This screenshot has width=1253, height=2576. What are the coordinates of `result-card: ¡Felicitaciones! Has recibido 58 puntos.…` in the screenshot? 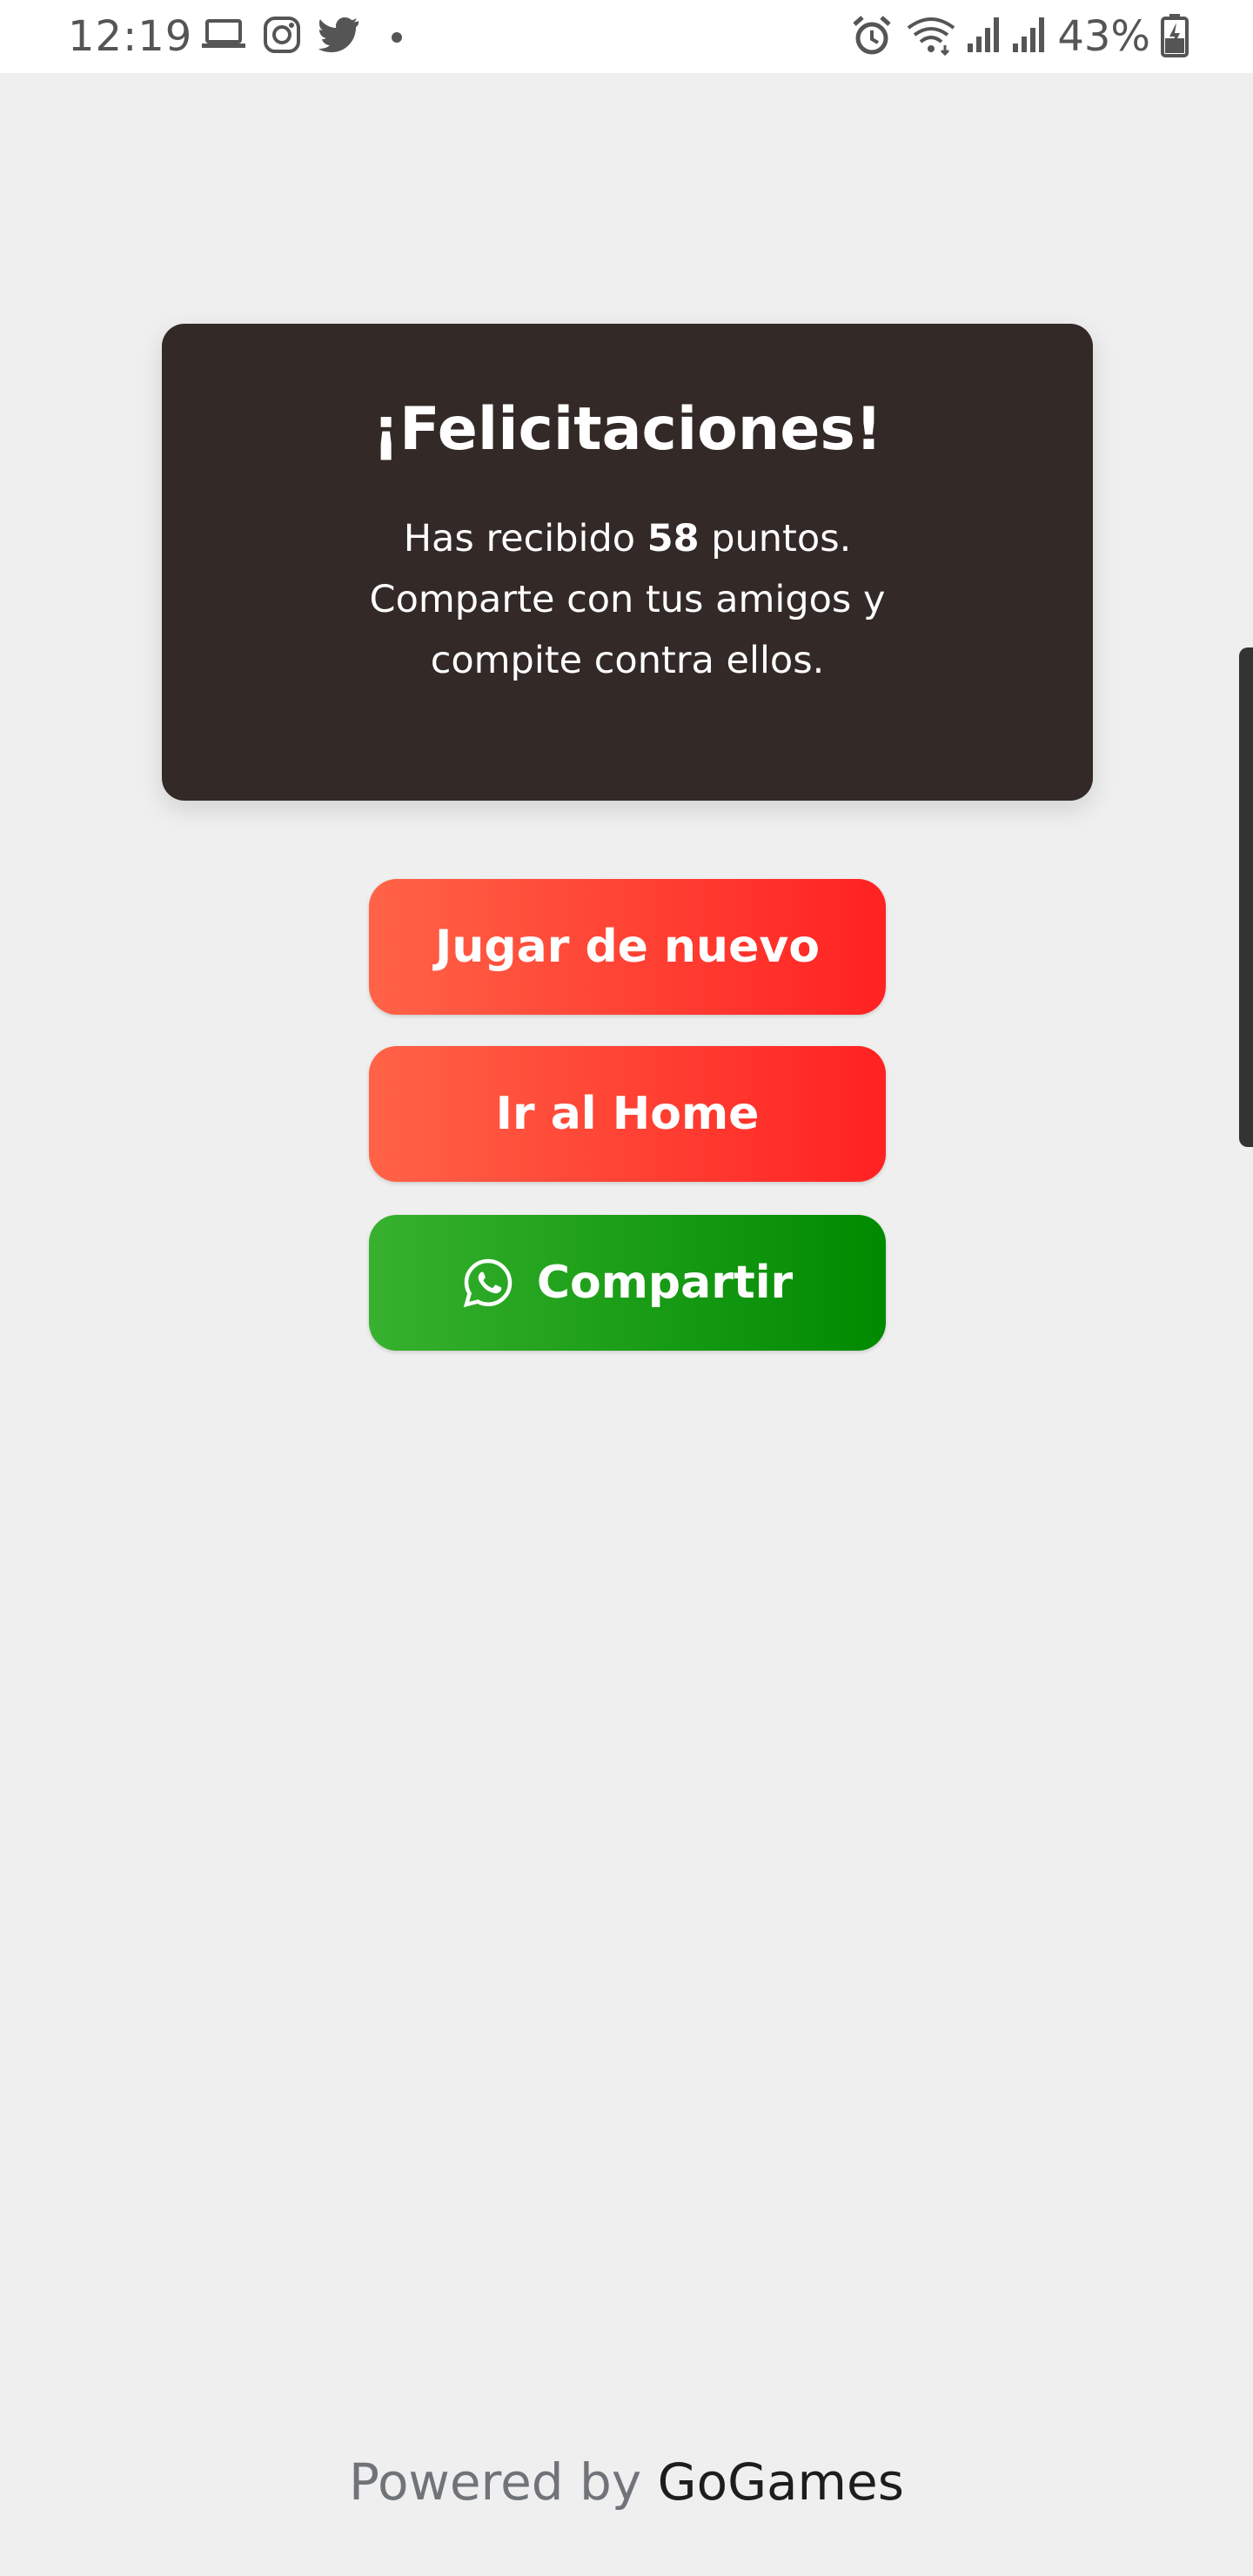 It's located at (627, 563).